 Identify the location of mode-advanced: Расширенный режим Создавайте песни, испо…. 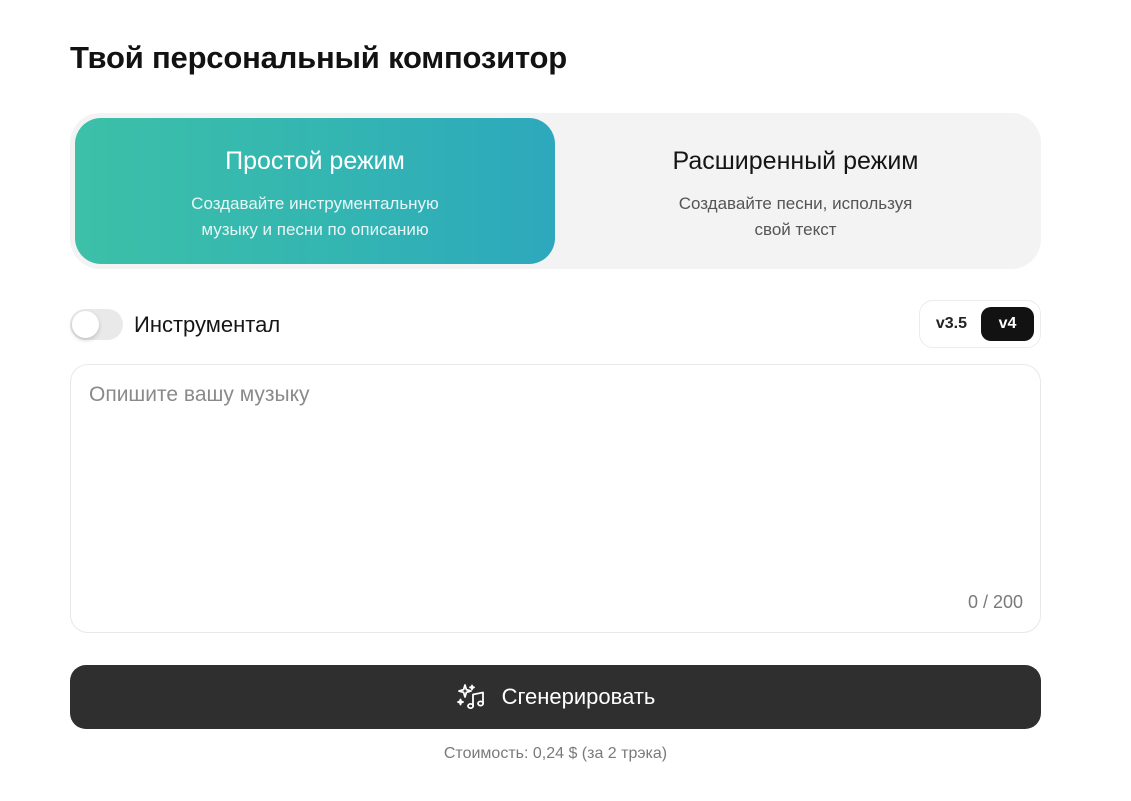
(795, 191).